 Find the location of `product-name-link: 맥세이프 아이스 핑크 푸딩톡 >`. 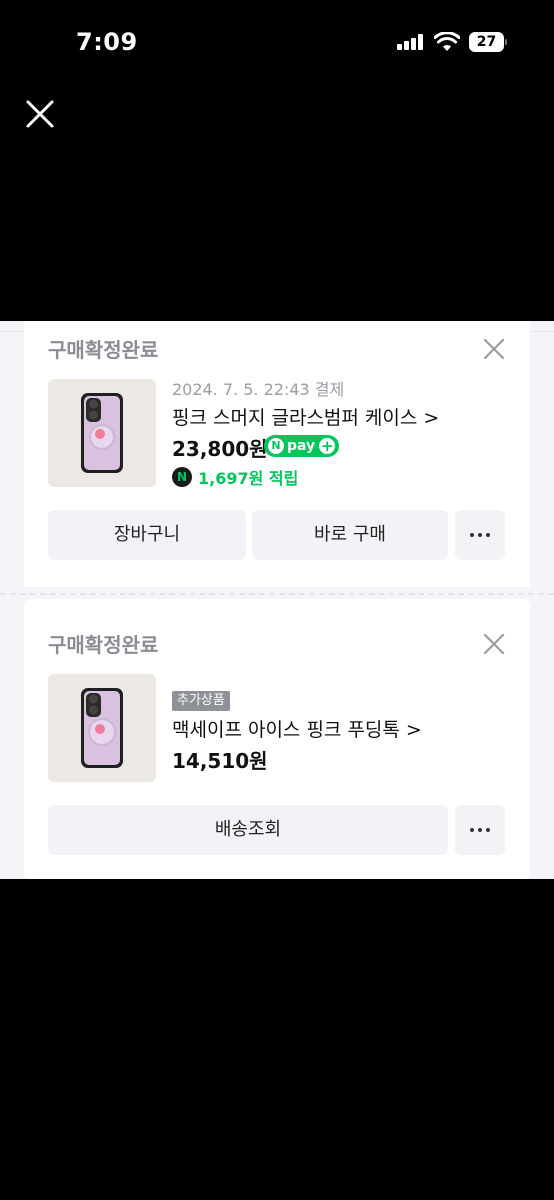

product-name-link: 맥세이프 아이스 핑크 푸딩톡 > is located at coordinates (297, 728).